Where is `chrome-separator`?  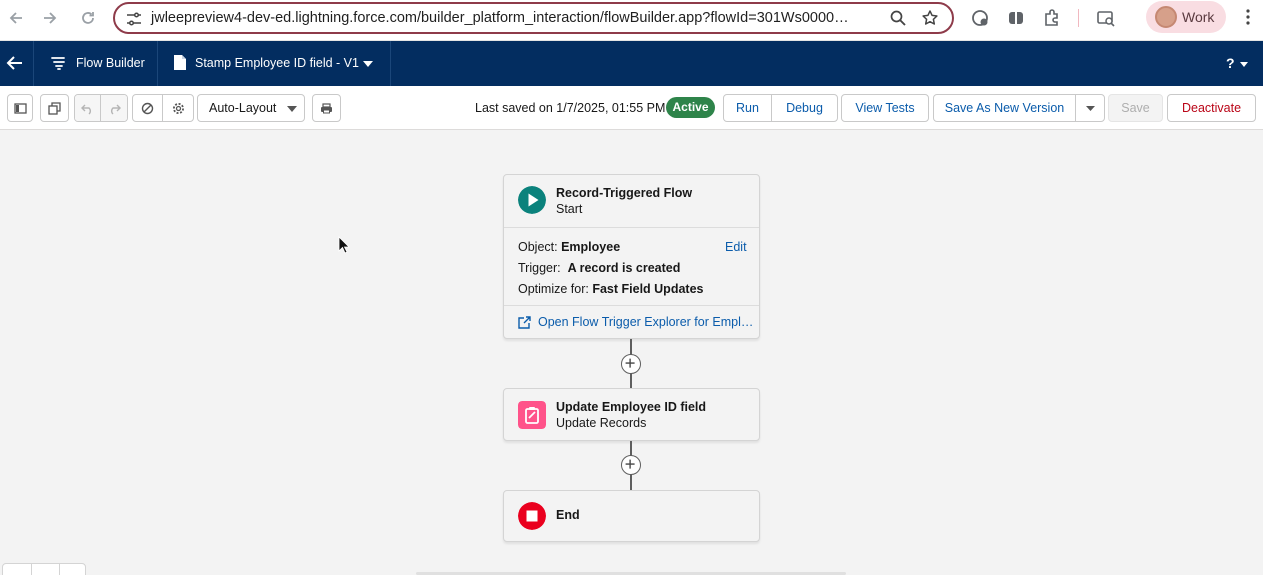 chrome-separator is located at coordinates (1078, 18).